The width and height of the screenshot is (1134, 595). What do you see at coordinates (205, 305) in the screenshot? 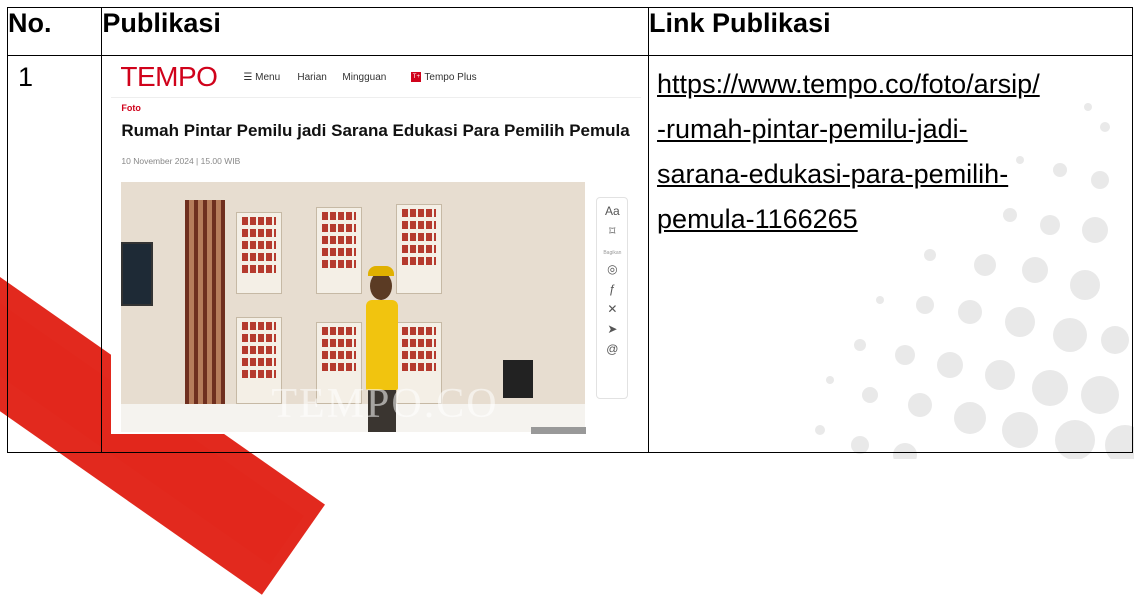
I see `photo-wood-slats` at bounding box center [205, 305].